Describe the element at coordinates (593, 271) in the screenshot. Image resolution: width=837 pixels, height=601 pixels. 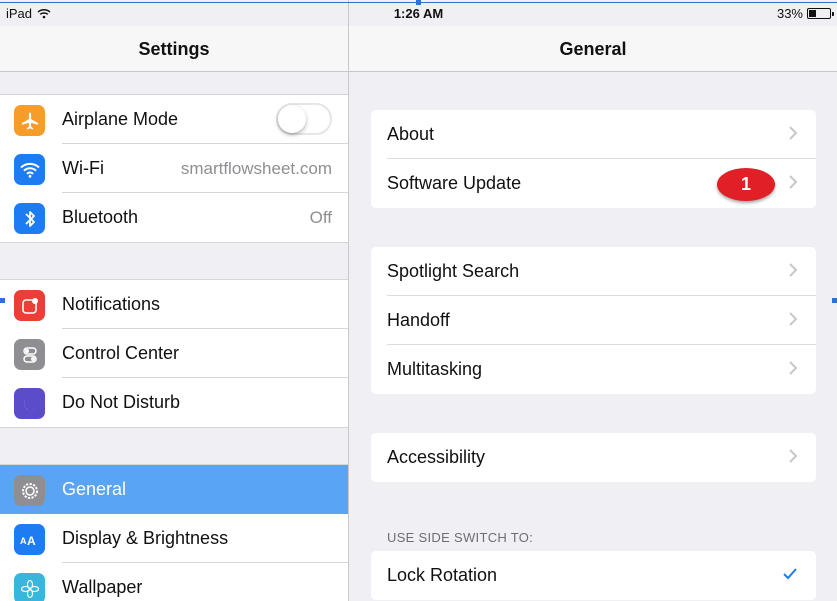
I see `general-item-spotlight-search: Spotlight Search` at that location.